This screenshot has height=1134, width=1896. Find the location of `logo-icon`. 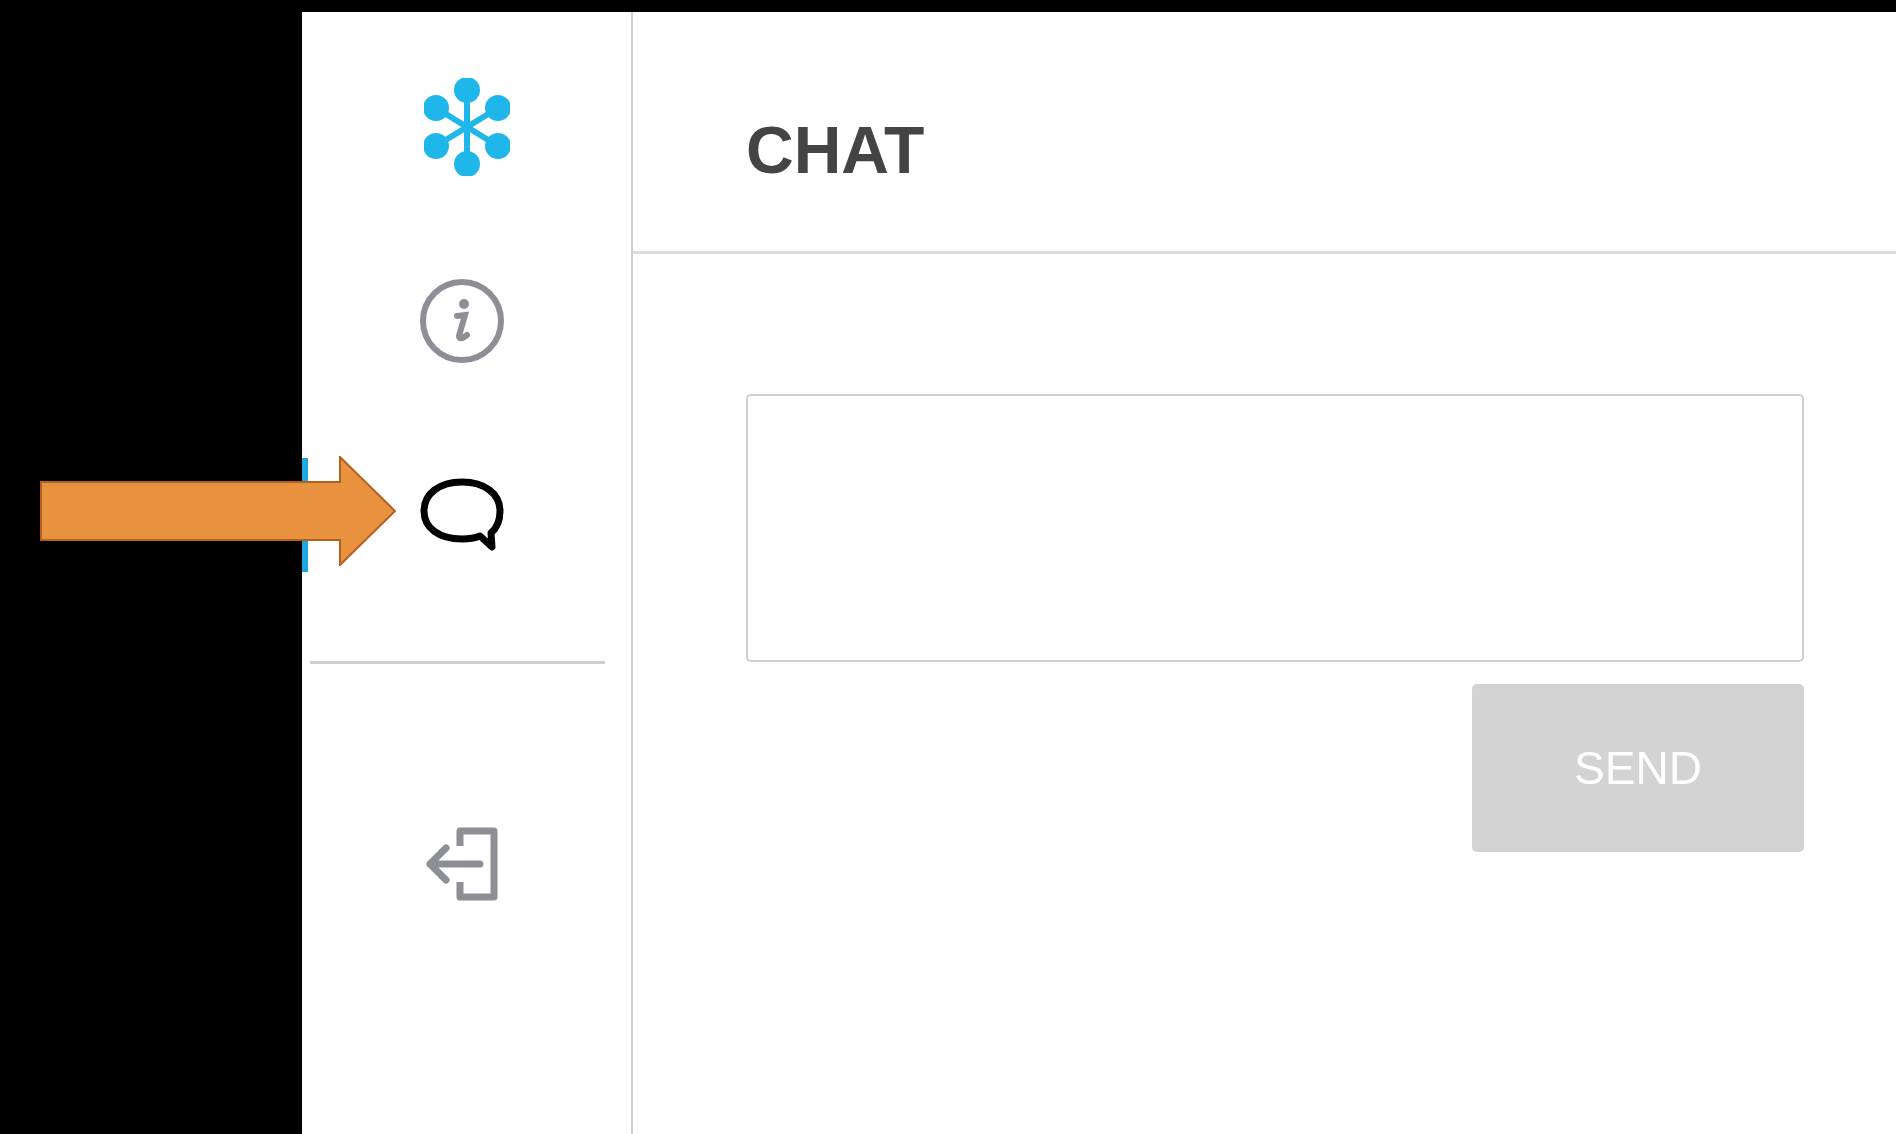

logo-icon is located at coordinates (466, 127).